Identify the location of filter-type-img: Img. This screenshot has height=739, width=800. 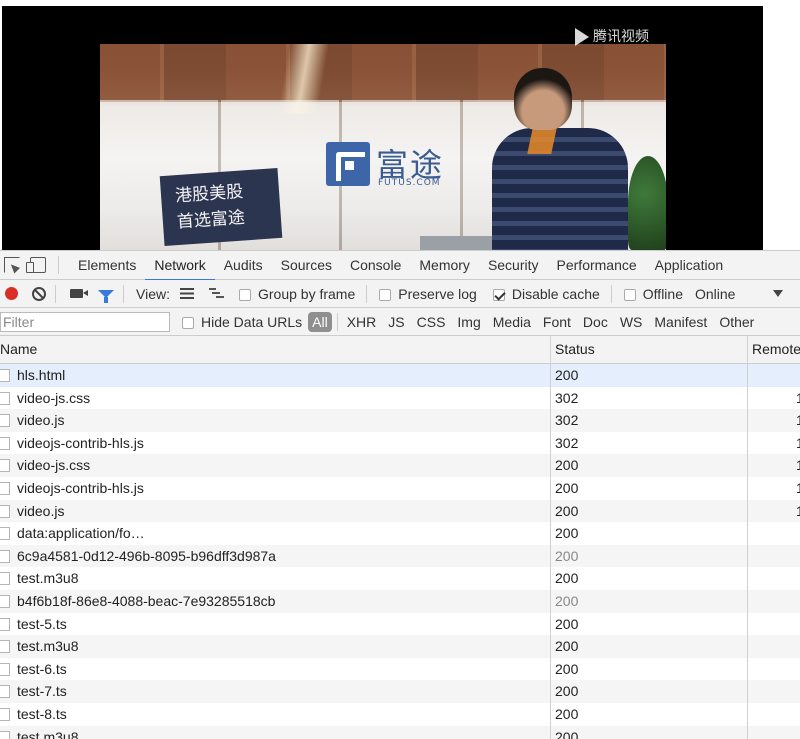
(468, 322).